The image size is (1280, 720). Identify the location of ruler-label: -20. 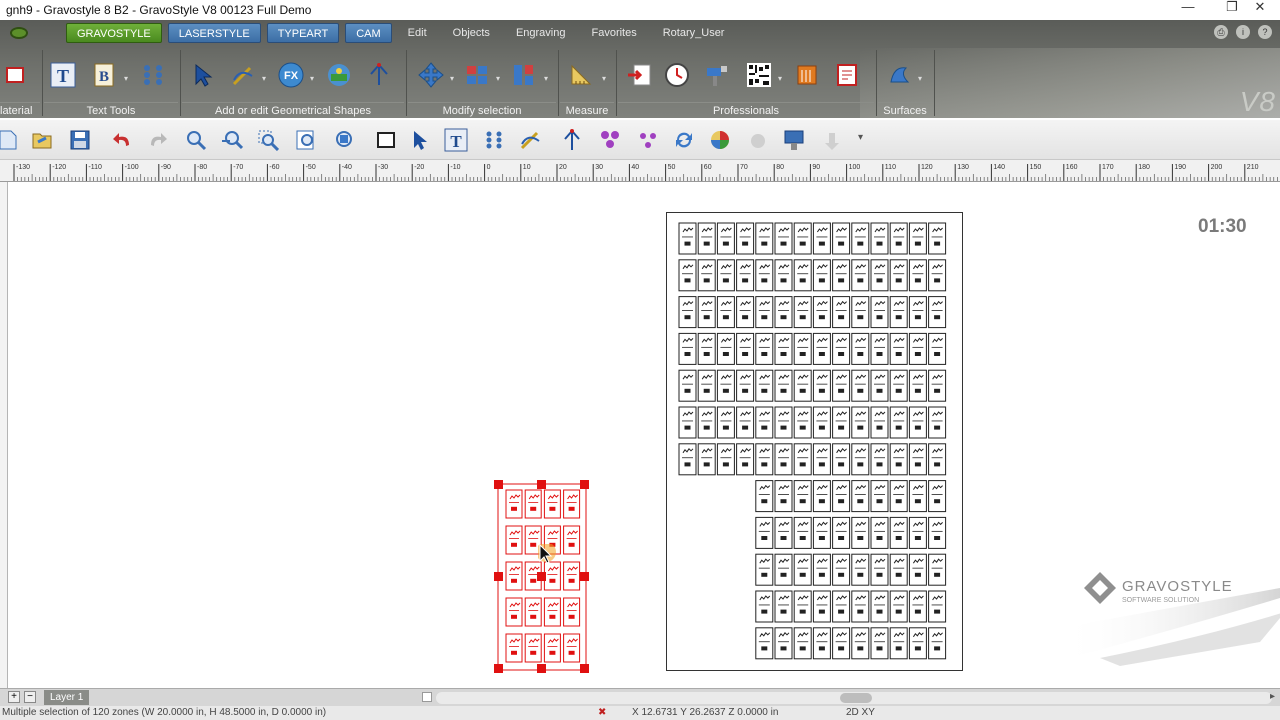
(419, 167).